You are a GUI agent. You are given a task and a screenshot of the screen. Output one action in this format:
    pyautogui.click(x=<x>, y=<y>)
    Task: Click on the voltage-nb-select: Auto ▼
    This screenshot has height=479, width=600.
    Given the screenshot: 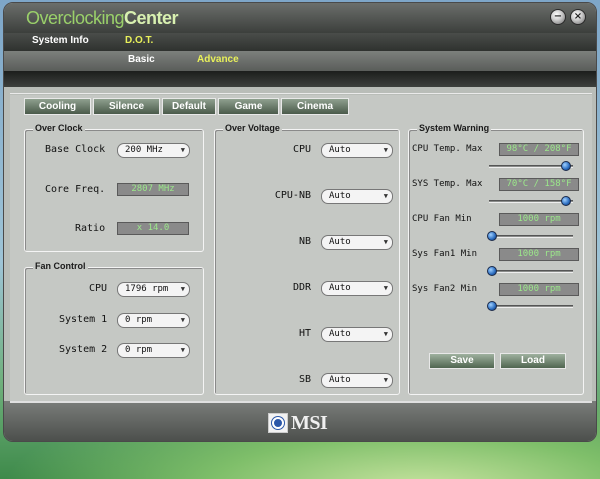 What is the action you would take?
    pyautogui.click(x=357, y=242)
    